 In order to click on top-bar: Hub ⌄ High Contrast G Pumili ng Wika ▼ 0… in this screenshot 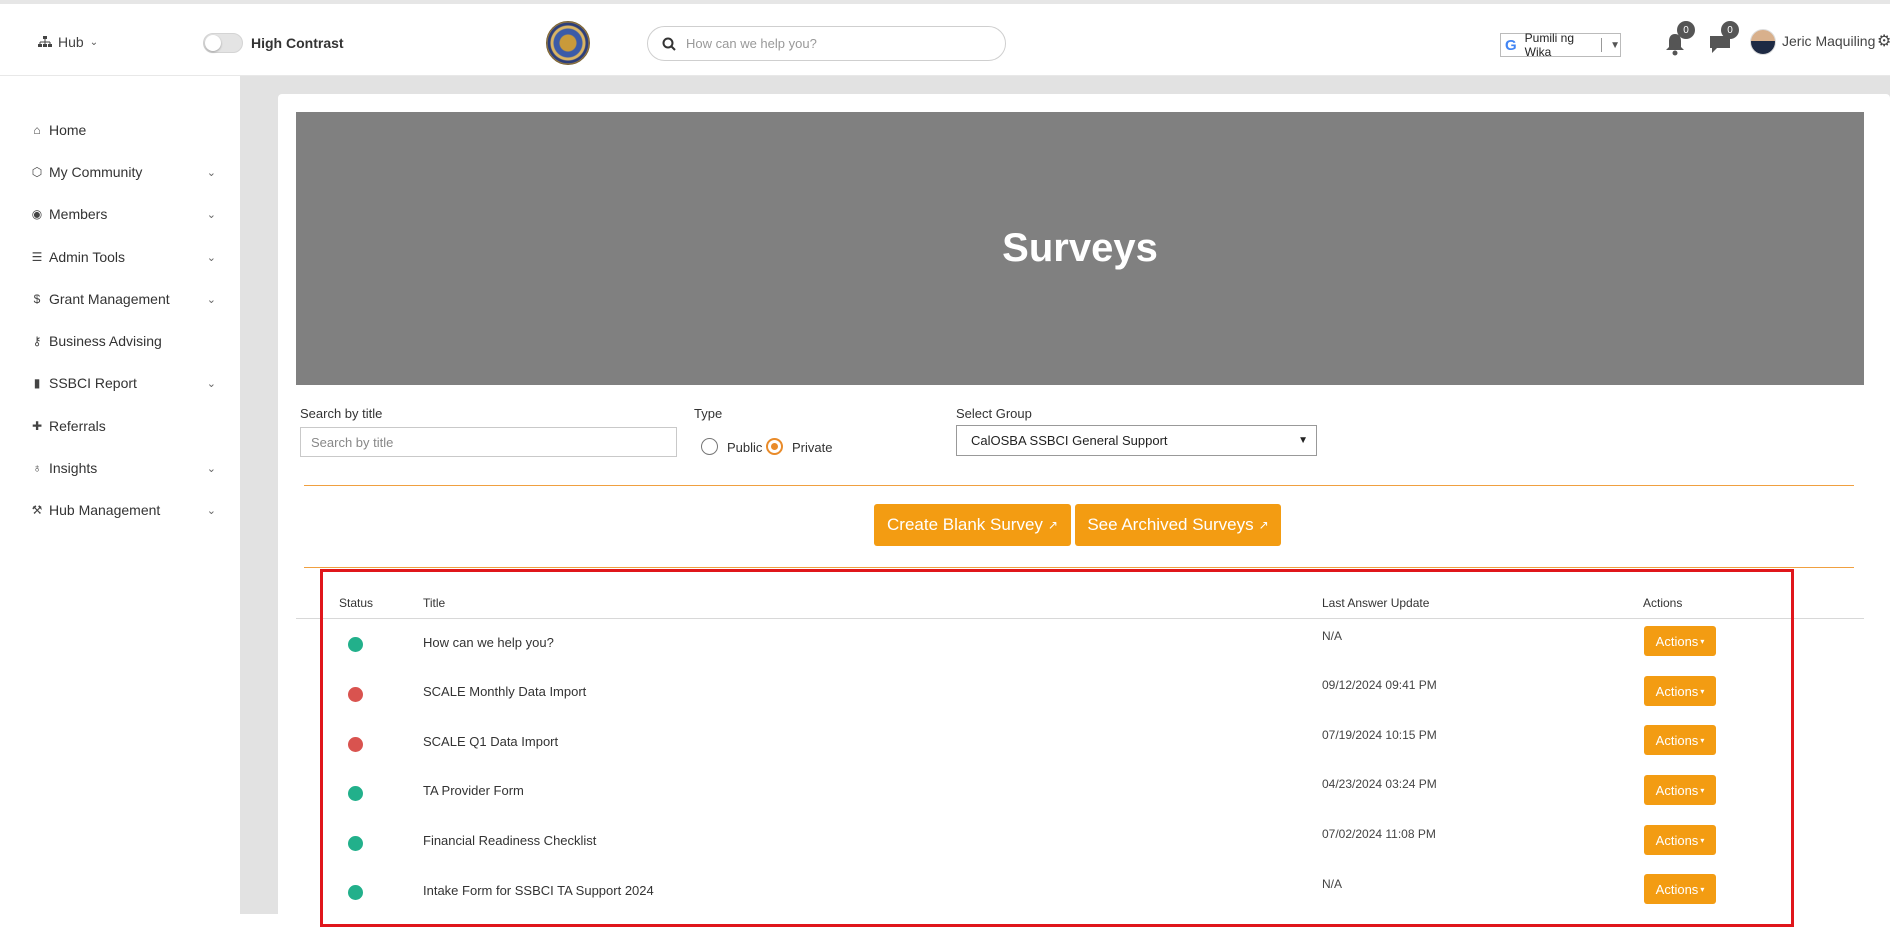, I will do `click(945, 38)`.